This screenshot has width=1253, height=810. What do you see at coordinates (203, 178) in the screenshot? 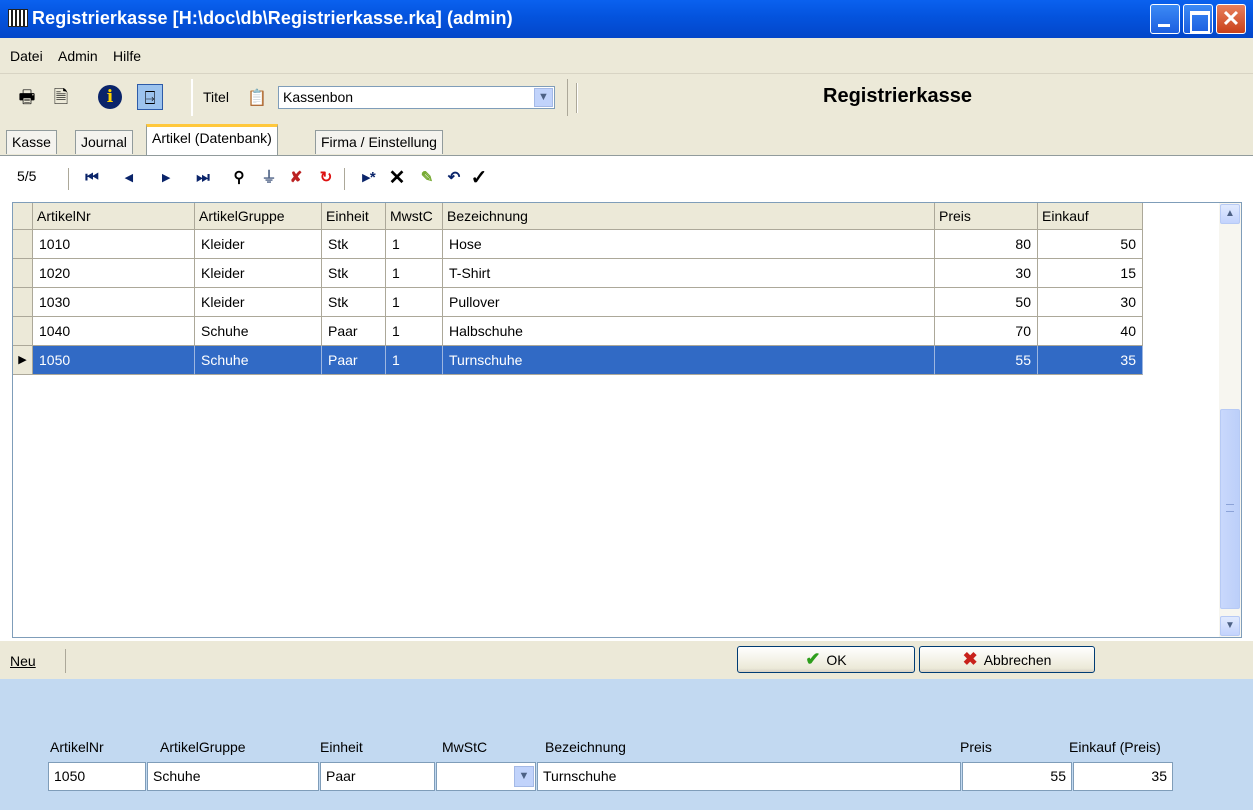
I see `last-record-icon: ⏭` at bounding box center [203, 178].